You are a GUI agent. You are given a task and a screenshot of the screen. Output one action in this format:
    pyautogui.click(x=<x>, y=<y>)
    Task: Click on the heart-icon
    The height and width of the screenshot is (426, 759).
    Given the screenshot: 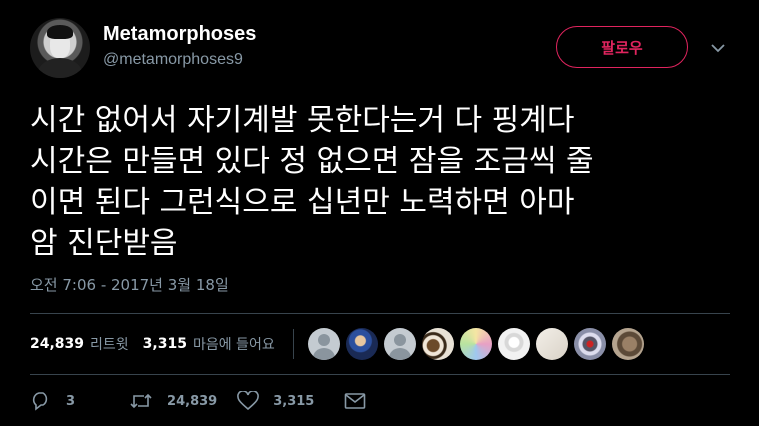 What is the action you would take?
    pyautogui.click(x=248, y=401)
    